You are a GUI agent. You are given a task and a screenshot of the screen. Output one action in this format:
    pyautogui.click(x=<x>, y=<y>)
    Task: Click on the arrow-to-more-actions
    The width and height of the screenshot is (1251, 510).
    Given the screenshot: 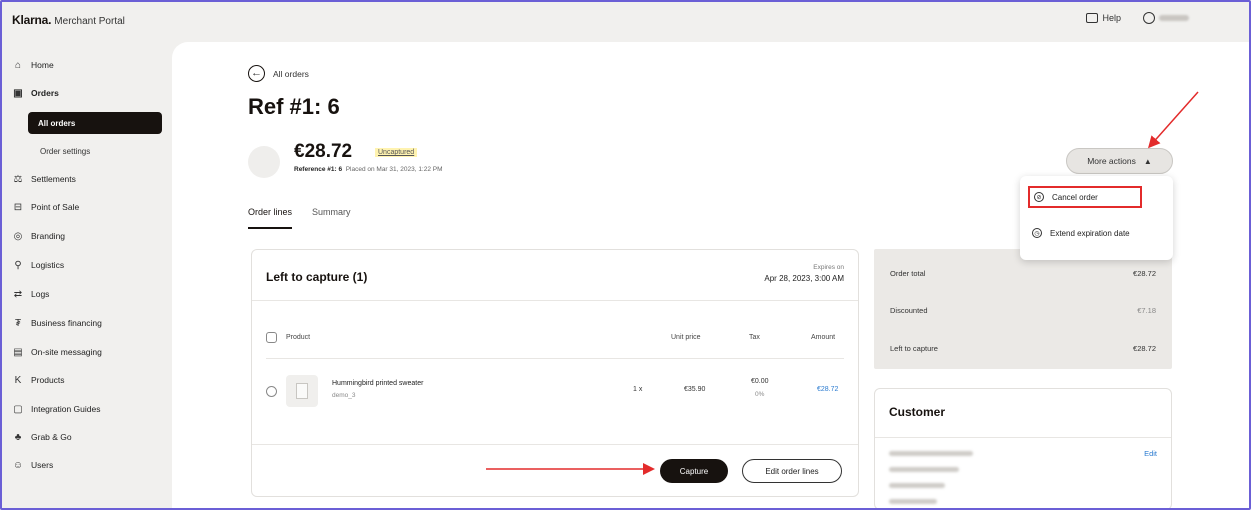 What is the action you would take?
    pyautogui.click(x=1173, y=120)
    